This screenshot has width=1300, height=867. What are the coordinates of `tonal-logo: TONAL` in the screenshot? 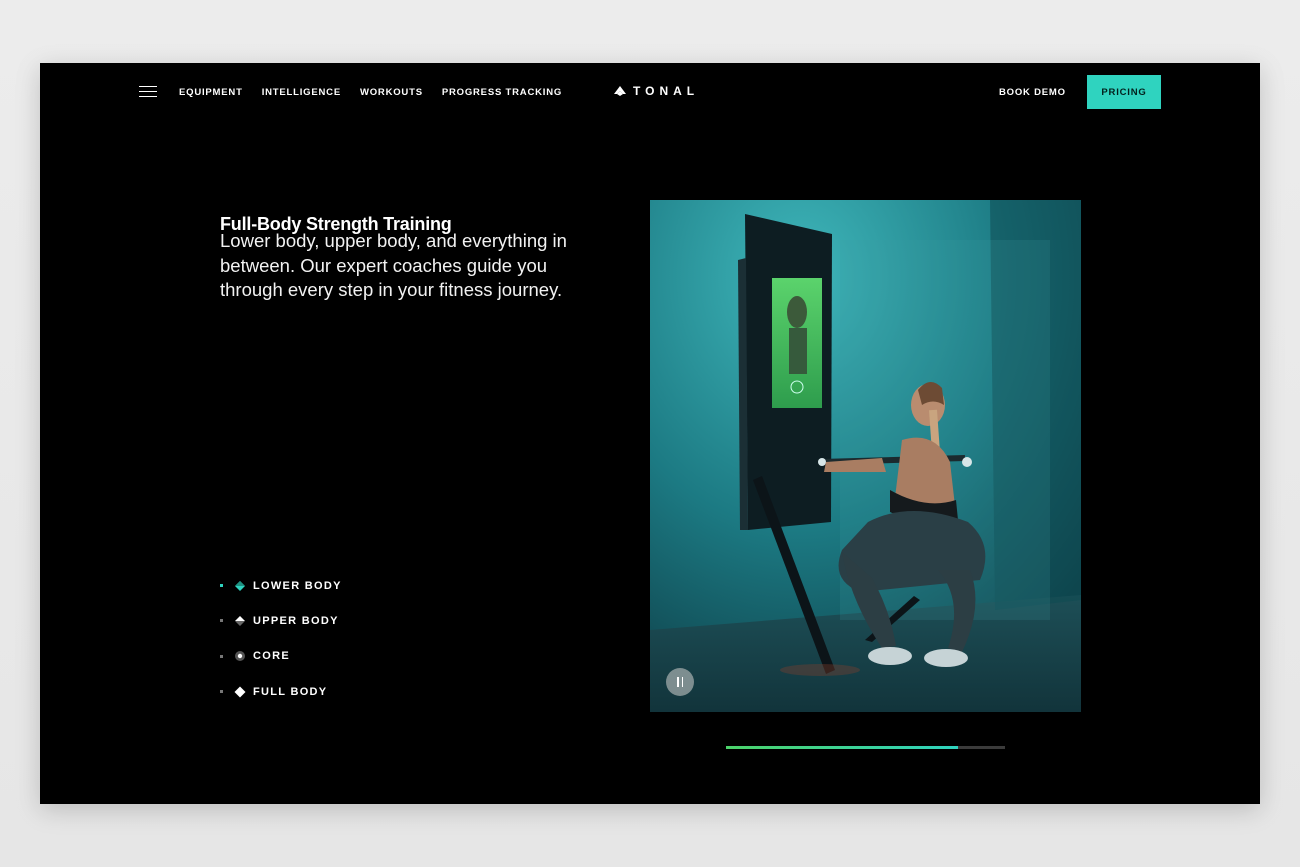 It's located at (656, 91).